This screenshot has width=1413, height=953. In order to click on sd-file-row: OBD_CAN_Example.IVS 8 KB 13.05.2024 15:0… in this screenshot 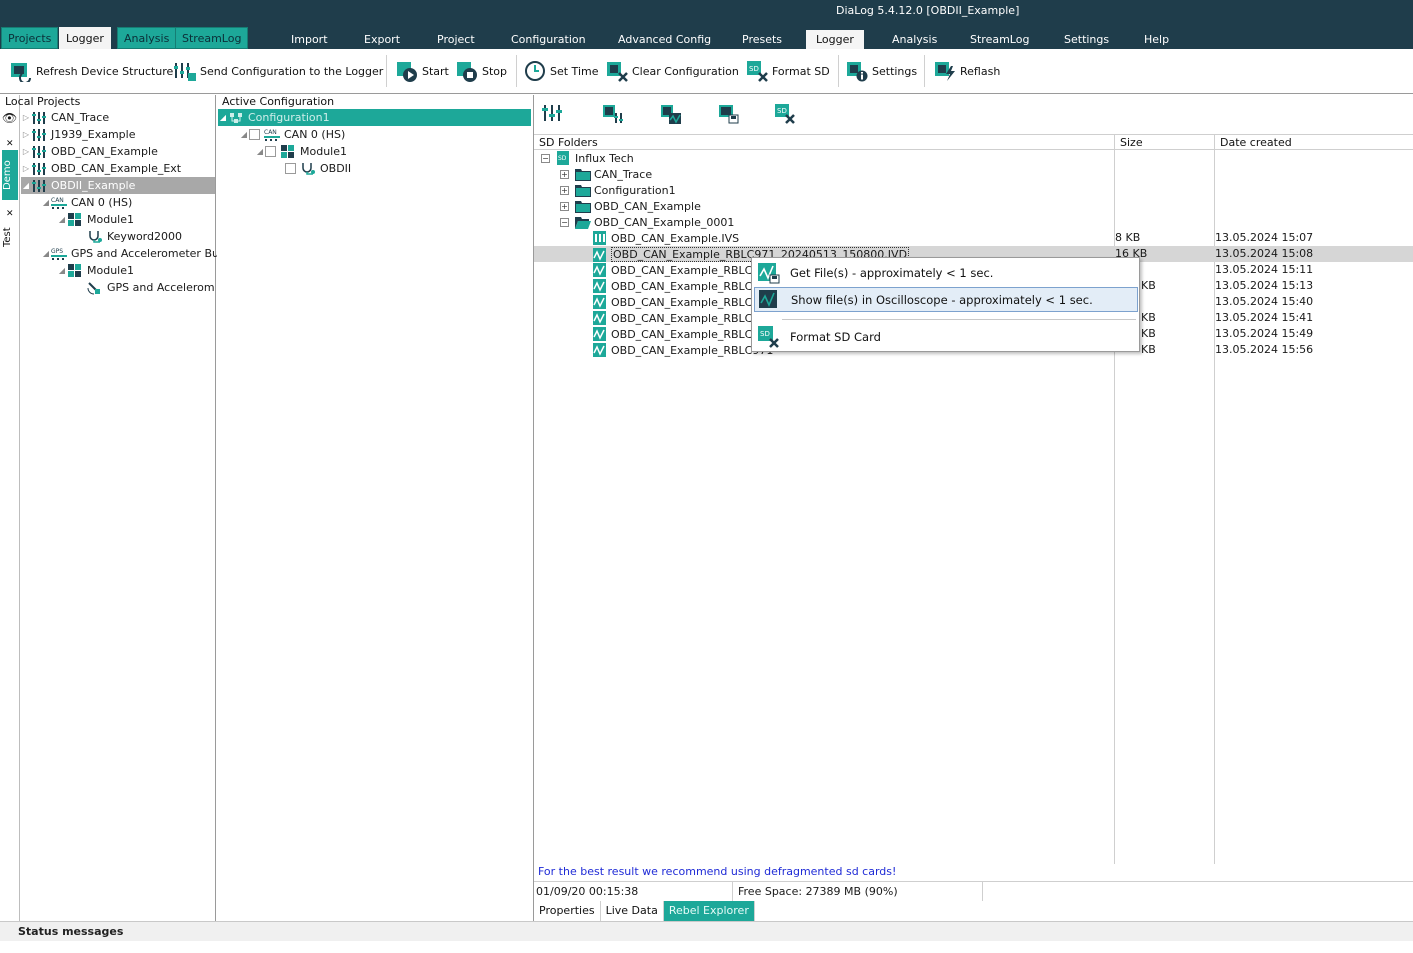, I will do `click(973, 238)`.